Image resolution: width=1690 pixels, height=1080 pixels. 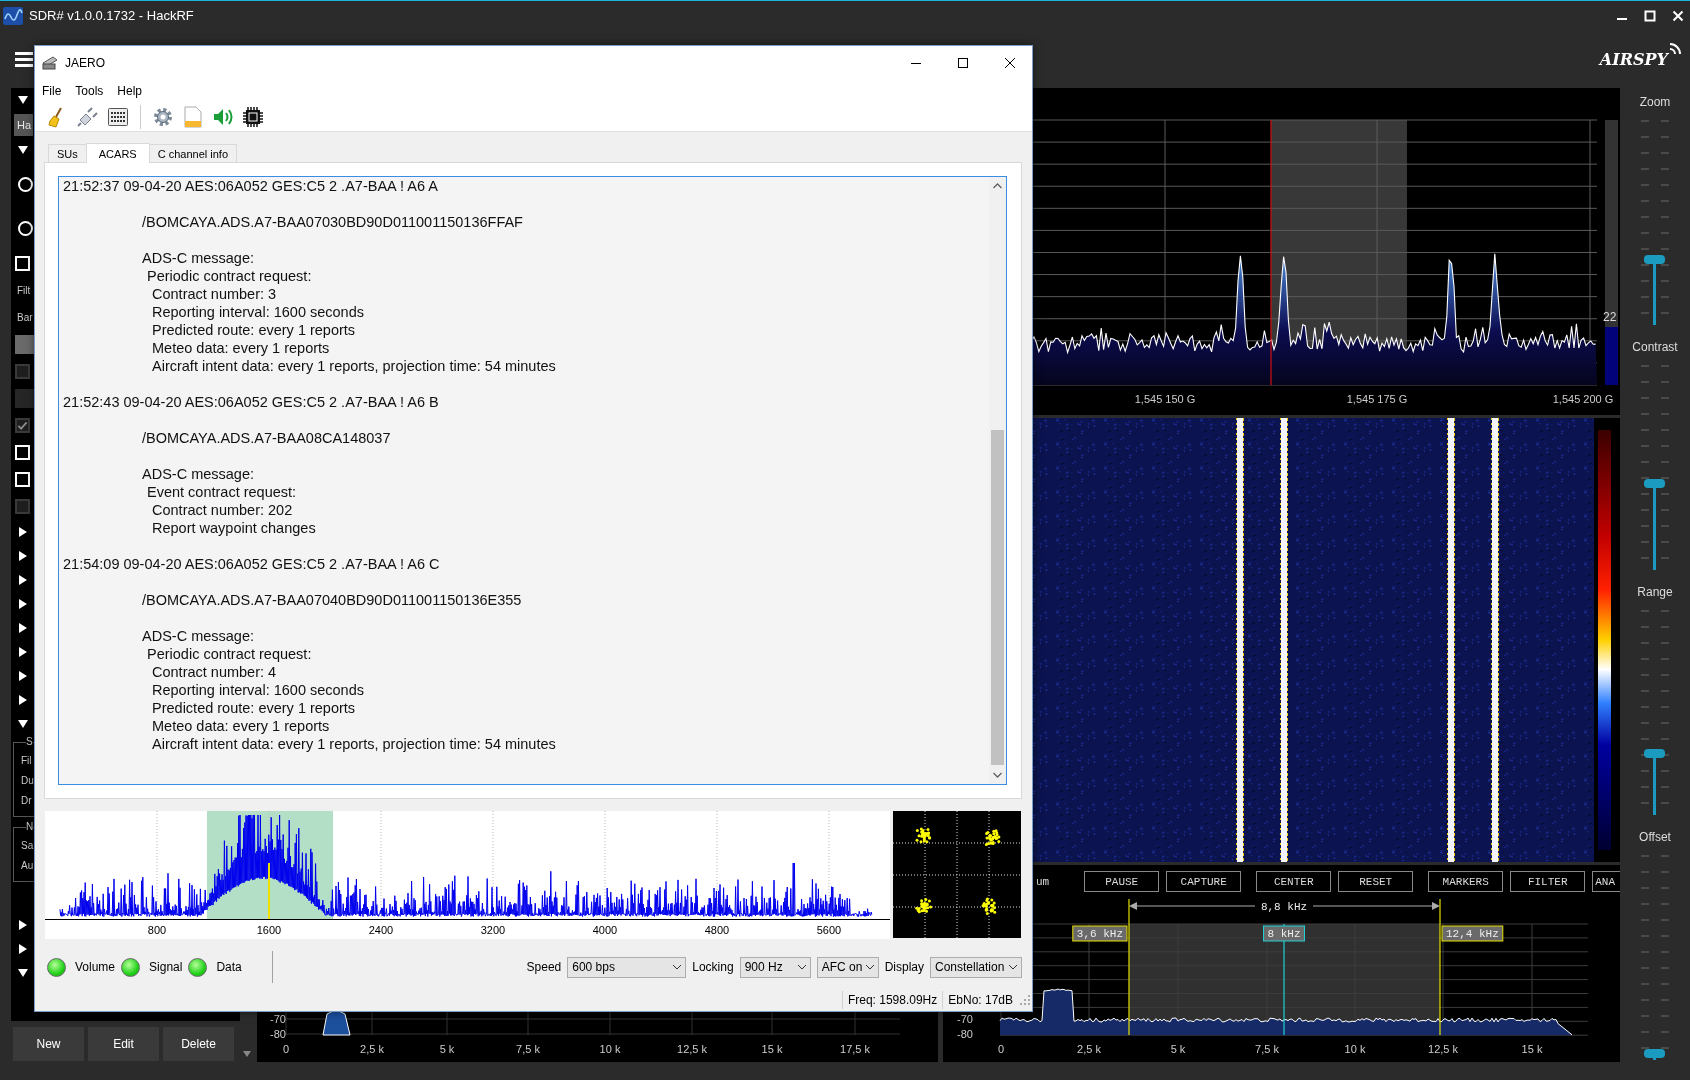 What do you see at coordinates (223, 510) in the screenshot?
I see `message-line: Contract number: 202` at bounding box center [223, 510].